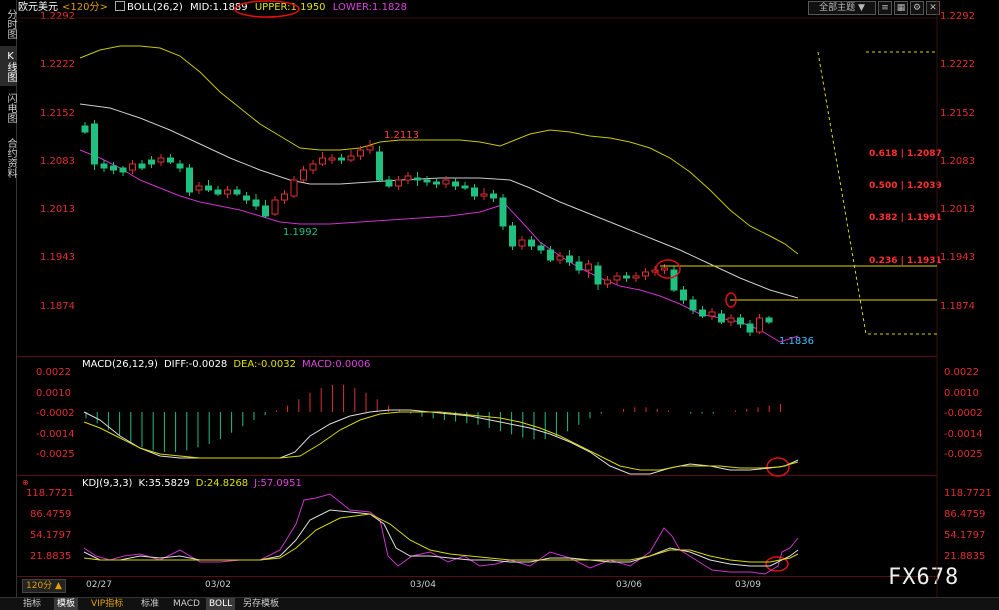  I want to click on price-axis-left-label: 1.2152, so click(57, 113).